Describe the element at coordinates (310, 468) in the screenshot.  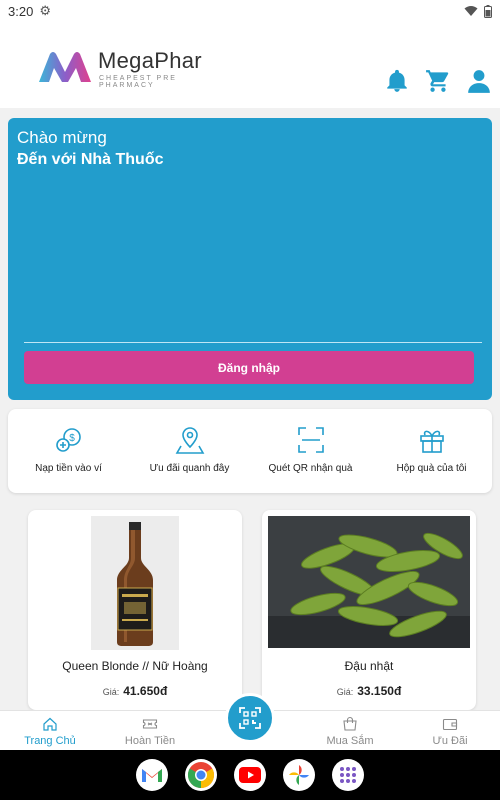
I see `quick-action-label: Quét QR nhận quà` at that location.